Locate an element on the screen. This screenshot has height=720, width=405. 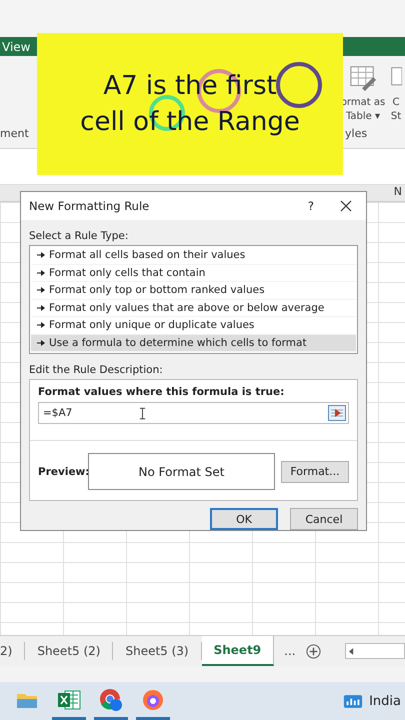
ribbon-button: C St is located at coordinates (396, 94).